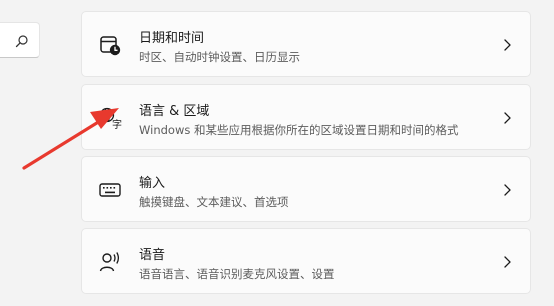 The width and height of the screenshot is (554, 306). I want to click on search-icon, so click(21, 41).